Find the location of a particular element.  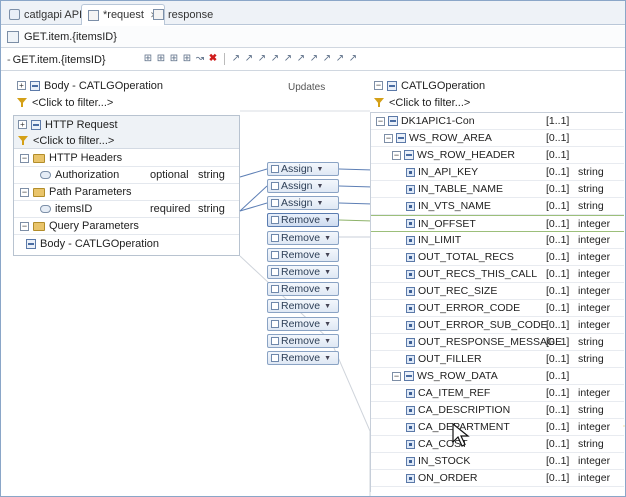

field-name: OUT_ERROR_SUB_CODE is located at coordinates (483, 325).